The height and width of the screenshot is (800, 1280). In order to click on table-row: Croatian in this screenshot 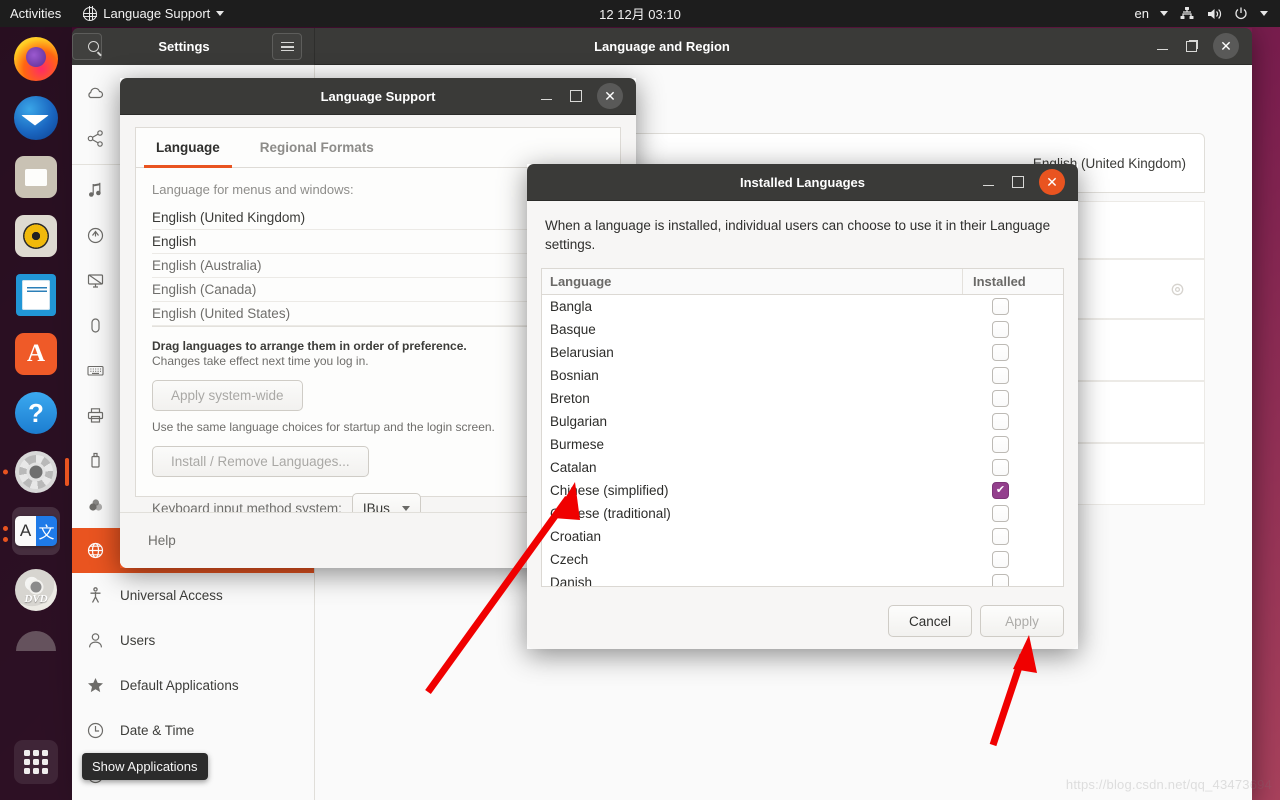, I will do `click(802, 536)`.